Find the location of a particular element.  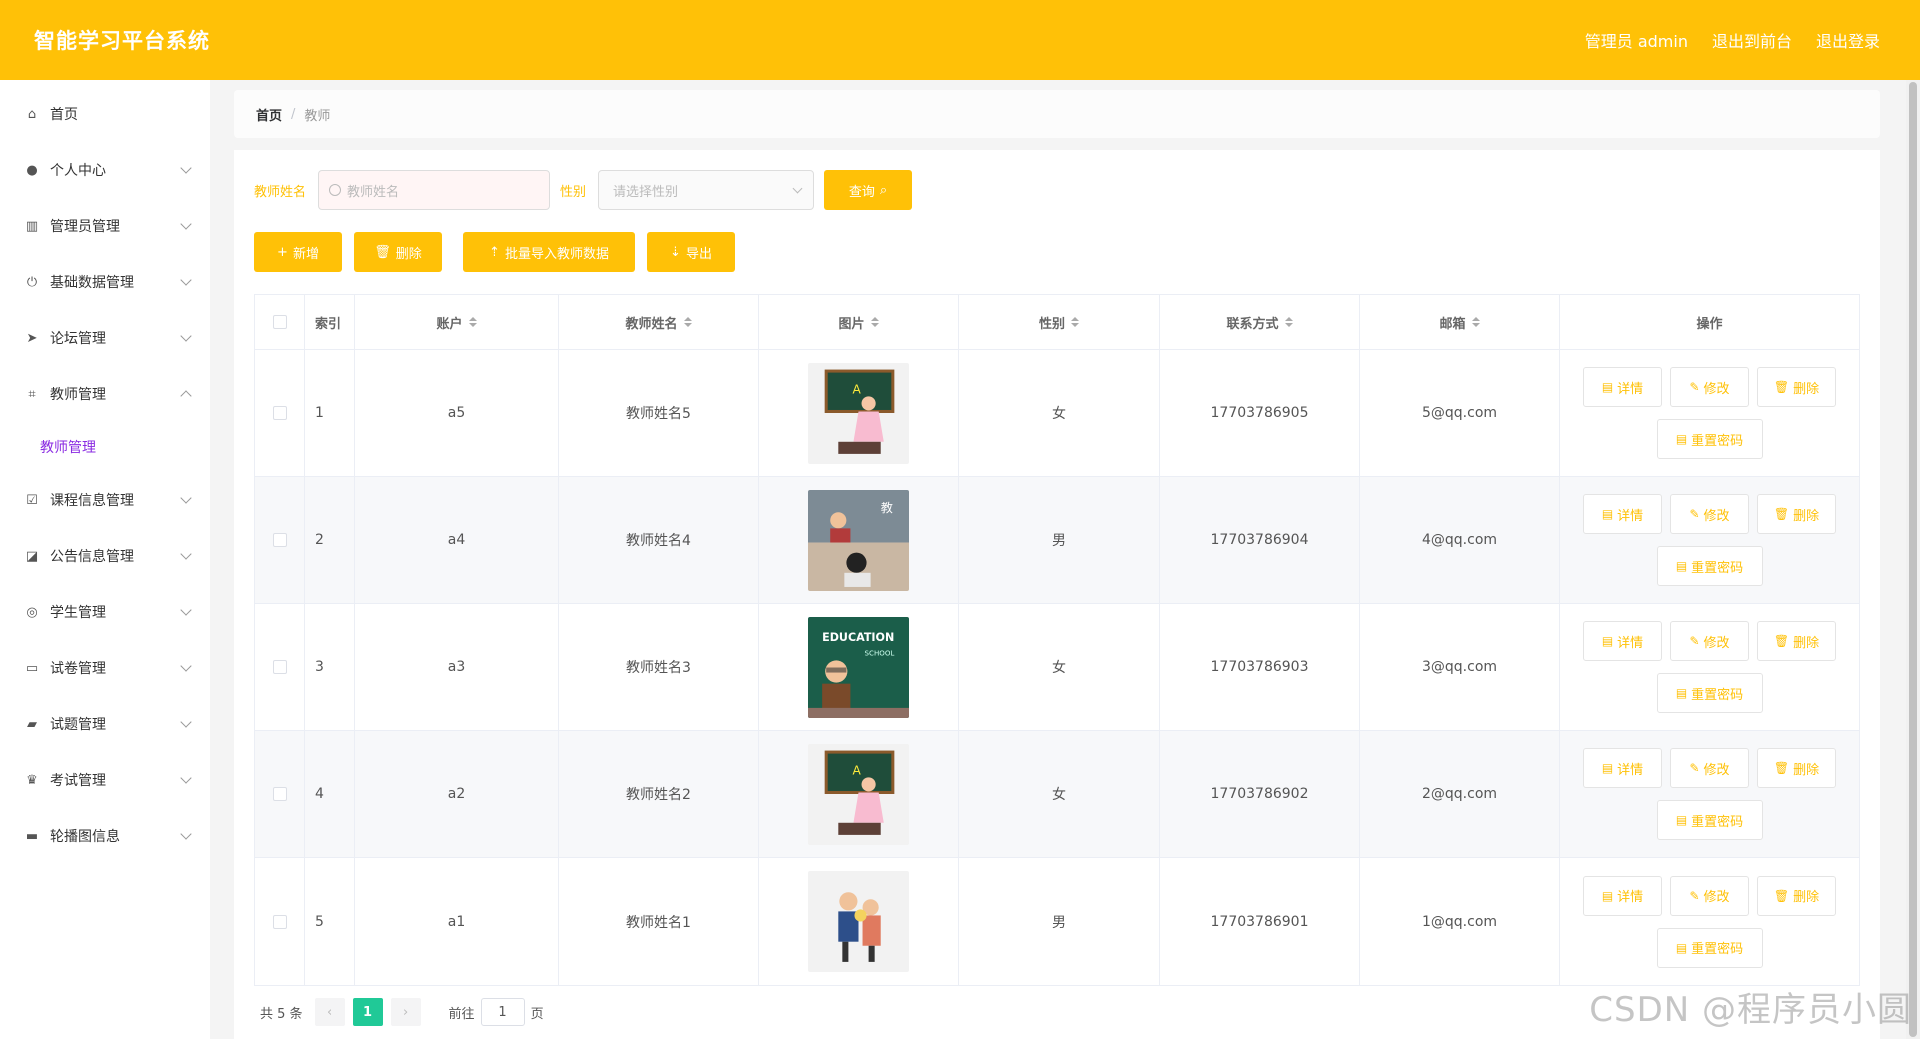

header-select-all is located at coordinates (280, 322).